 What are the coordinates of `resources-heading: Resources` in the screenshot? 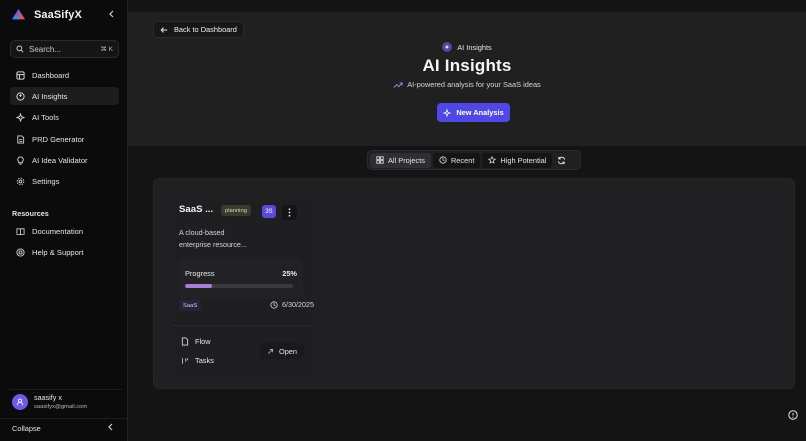 It's located at (30, 213).